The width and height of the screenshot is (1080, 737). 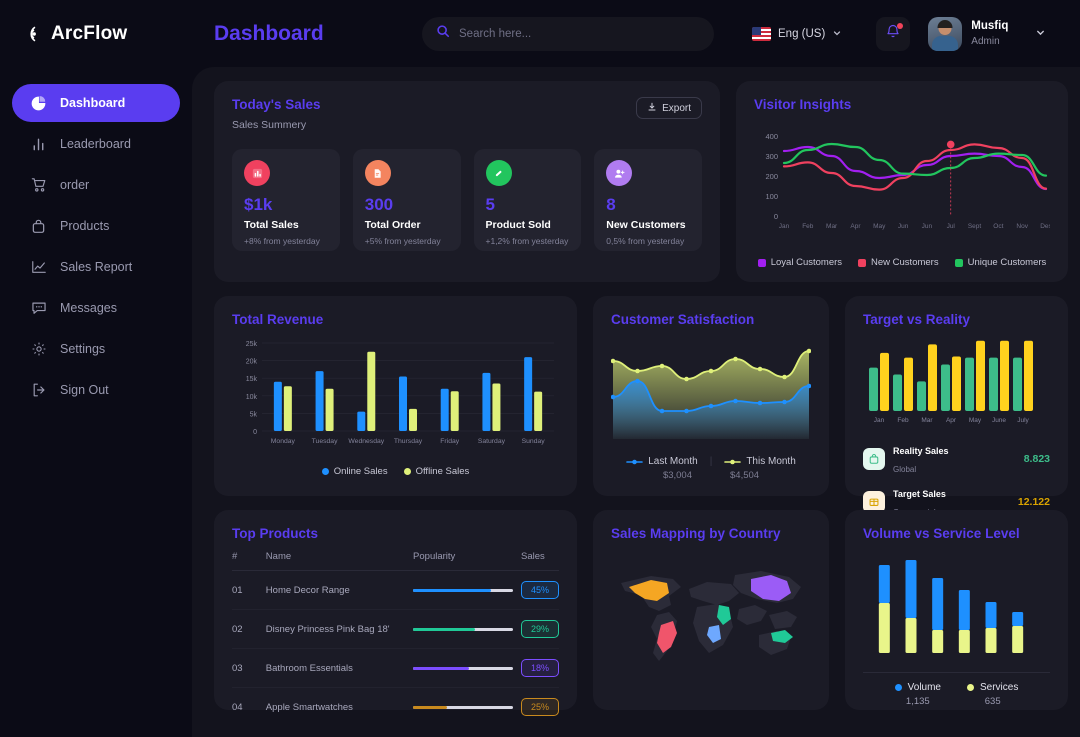 I want to click on table-row: 03 Bathroom Essentials 18%, so click(x=395, y=668).